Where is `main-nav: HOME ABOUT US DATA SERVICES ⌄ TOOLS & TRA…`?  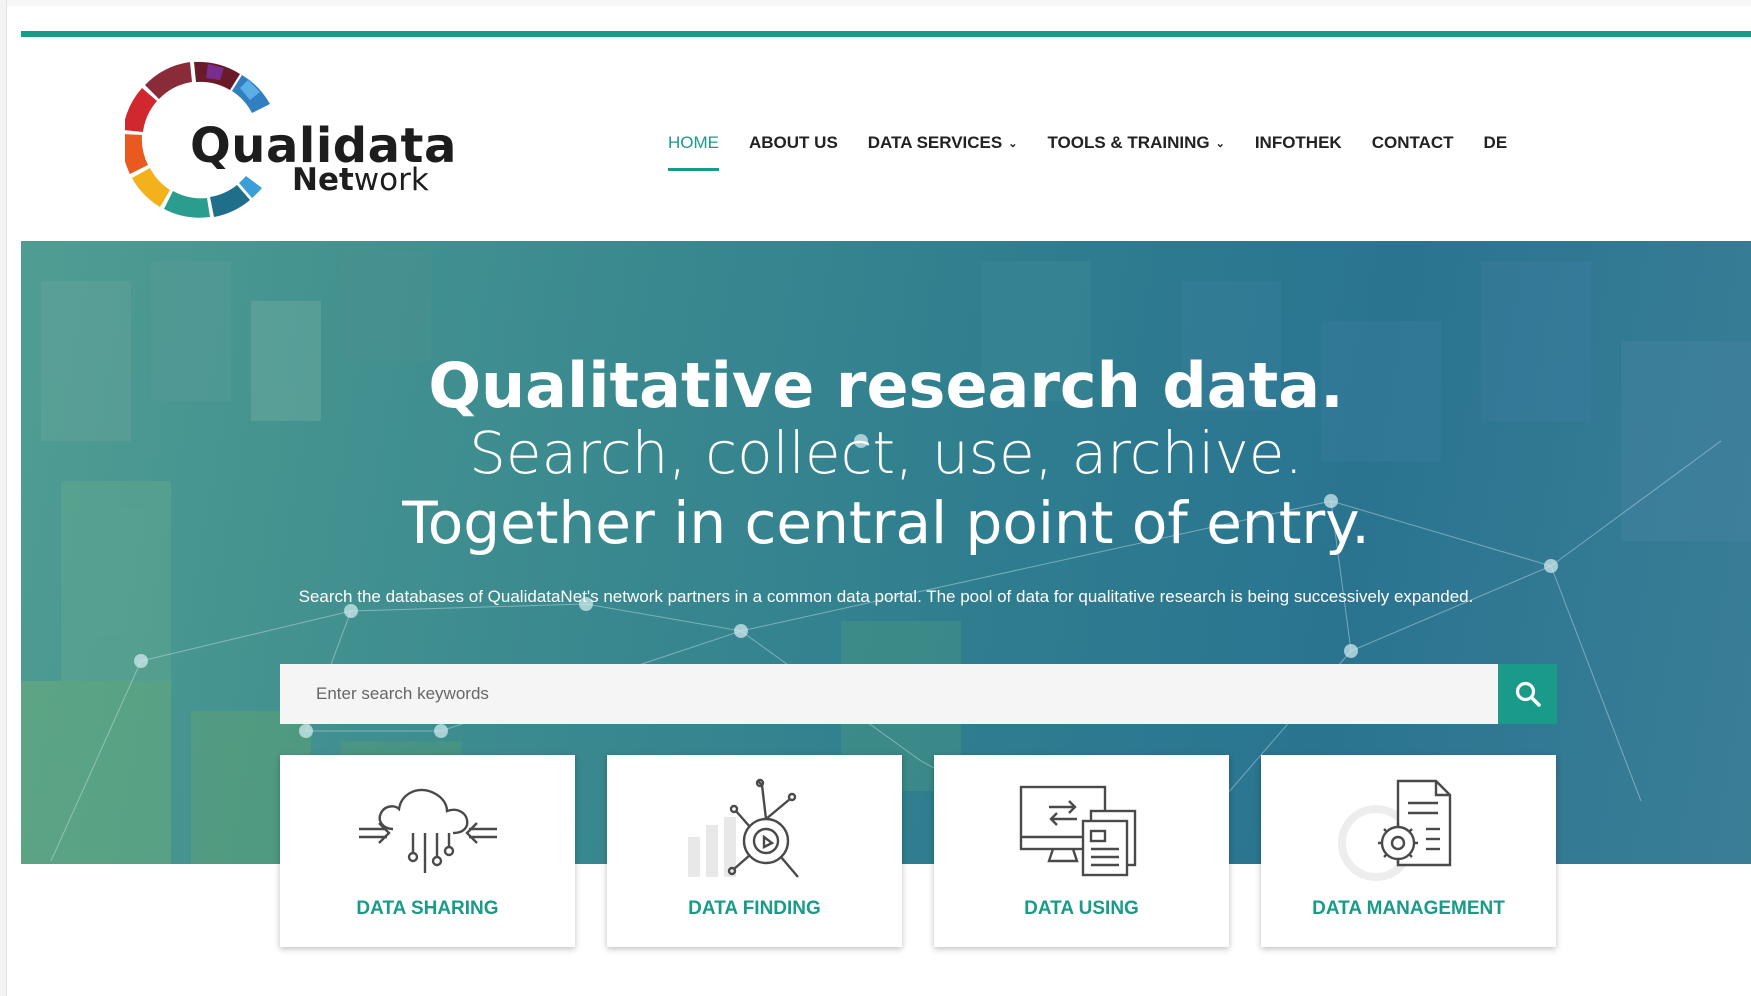 main-nav: HOME ABOUT US DATA SERVICES ⌄ TOOLS & TRA… is located at coordinates (1102, 149).